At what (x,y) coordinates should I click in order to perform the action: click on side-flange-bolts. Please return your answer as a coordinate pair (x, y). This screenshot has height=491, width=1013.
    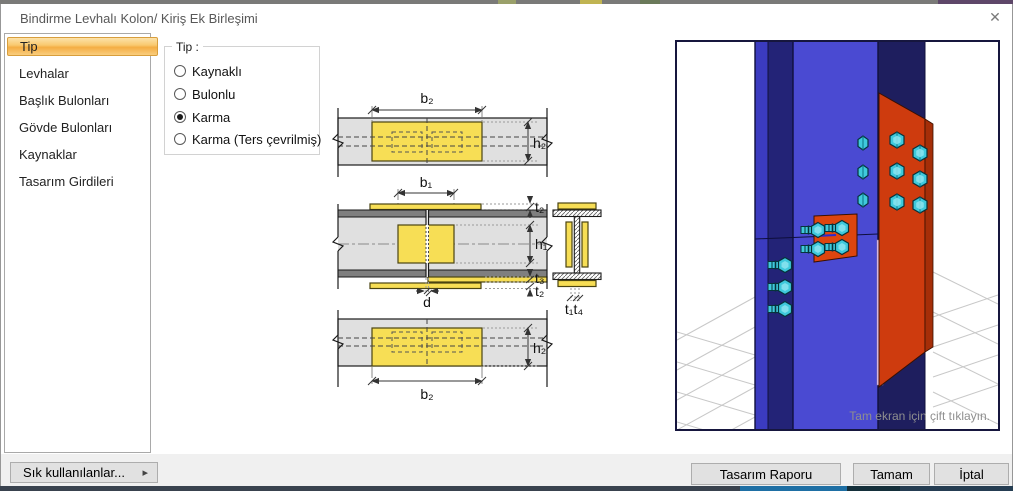
    Looking at the image, I should click on (780, 287).